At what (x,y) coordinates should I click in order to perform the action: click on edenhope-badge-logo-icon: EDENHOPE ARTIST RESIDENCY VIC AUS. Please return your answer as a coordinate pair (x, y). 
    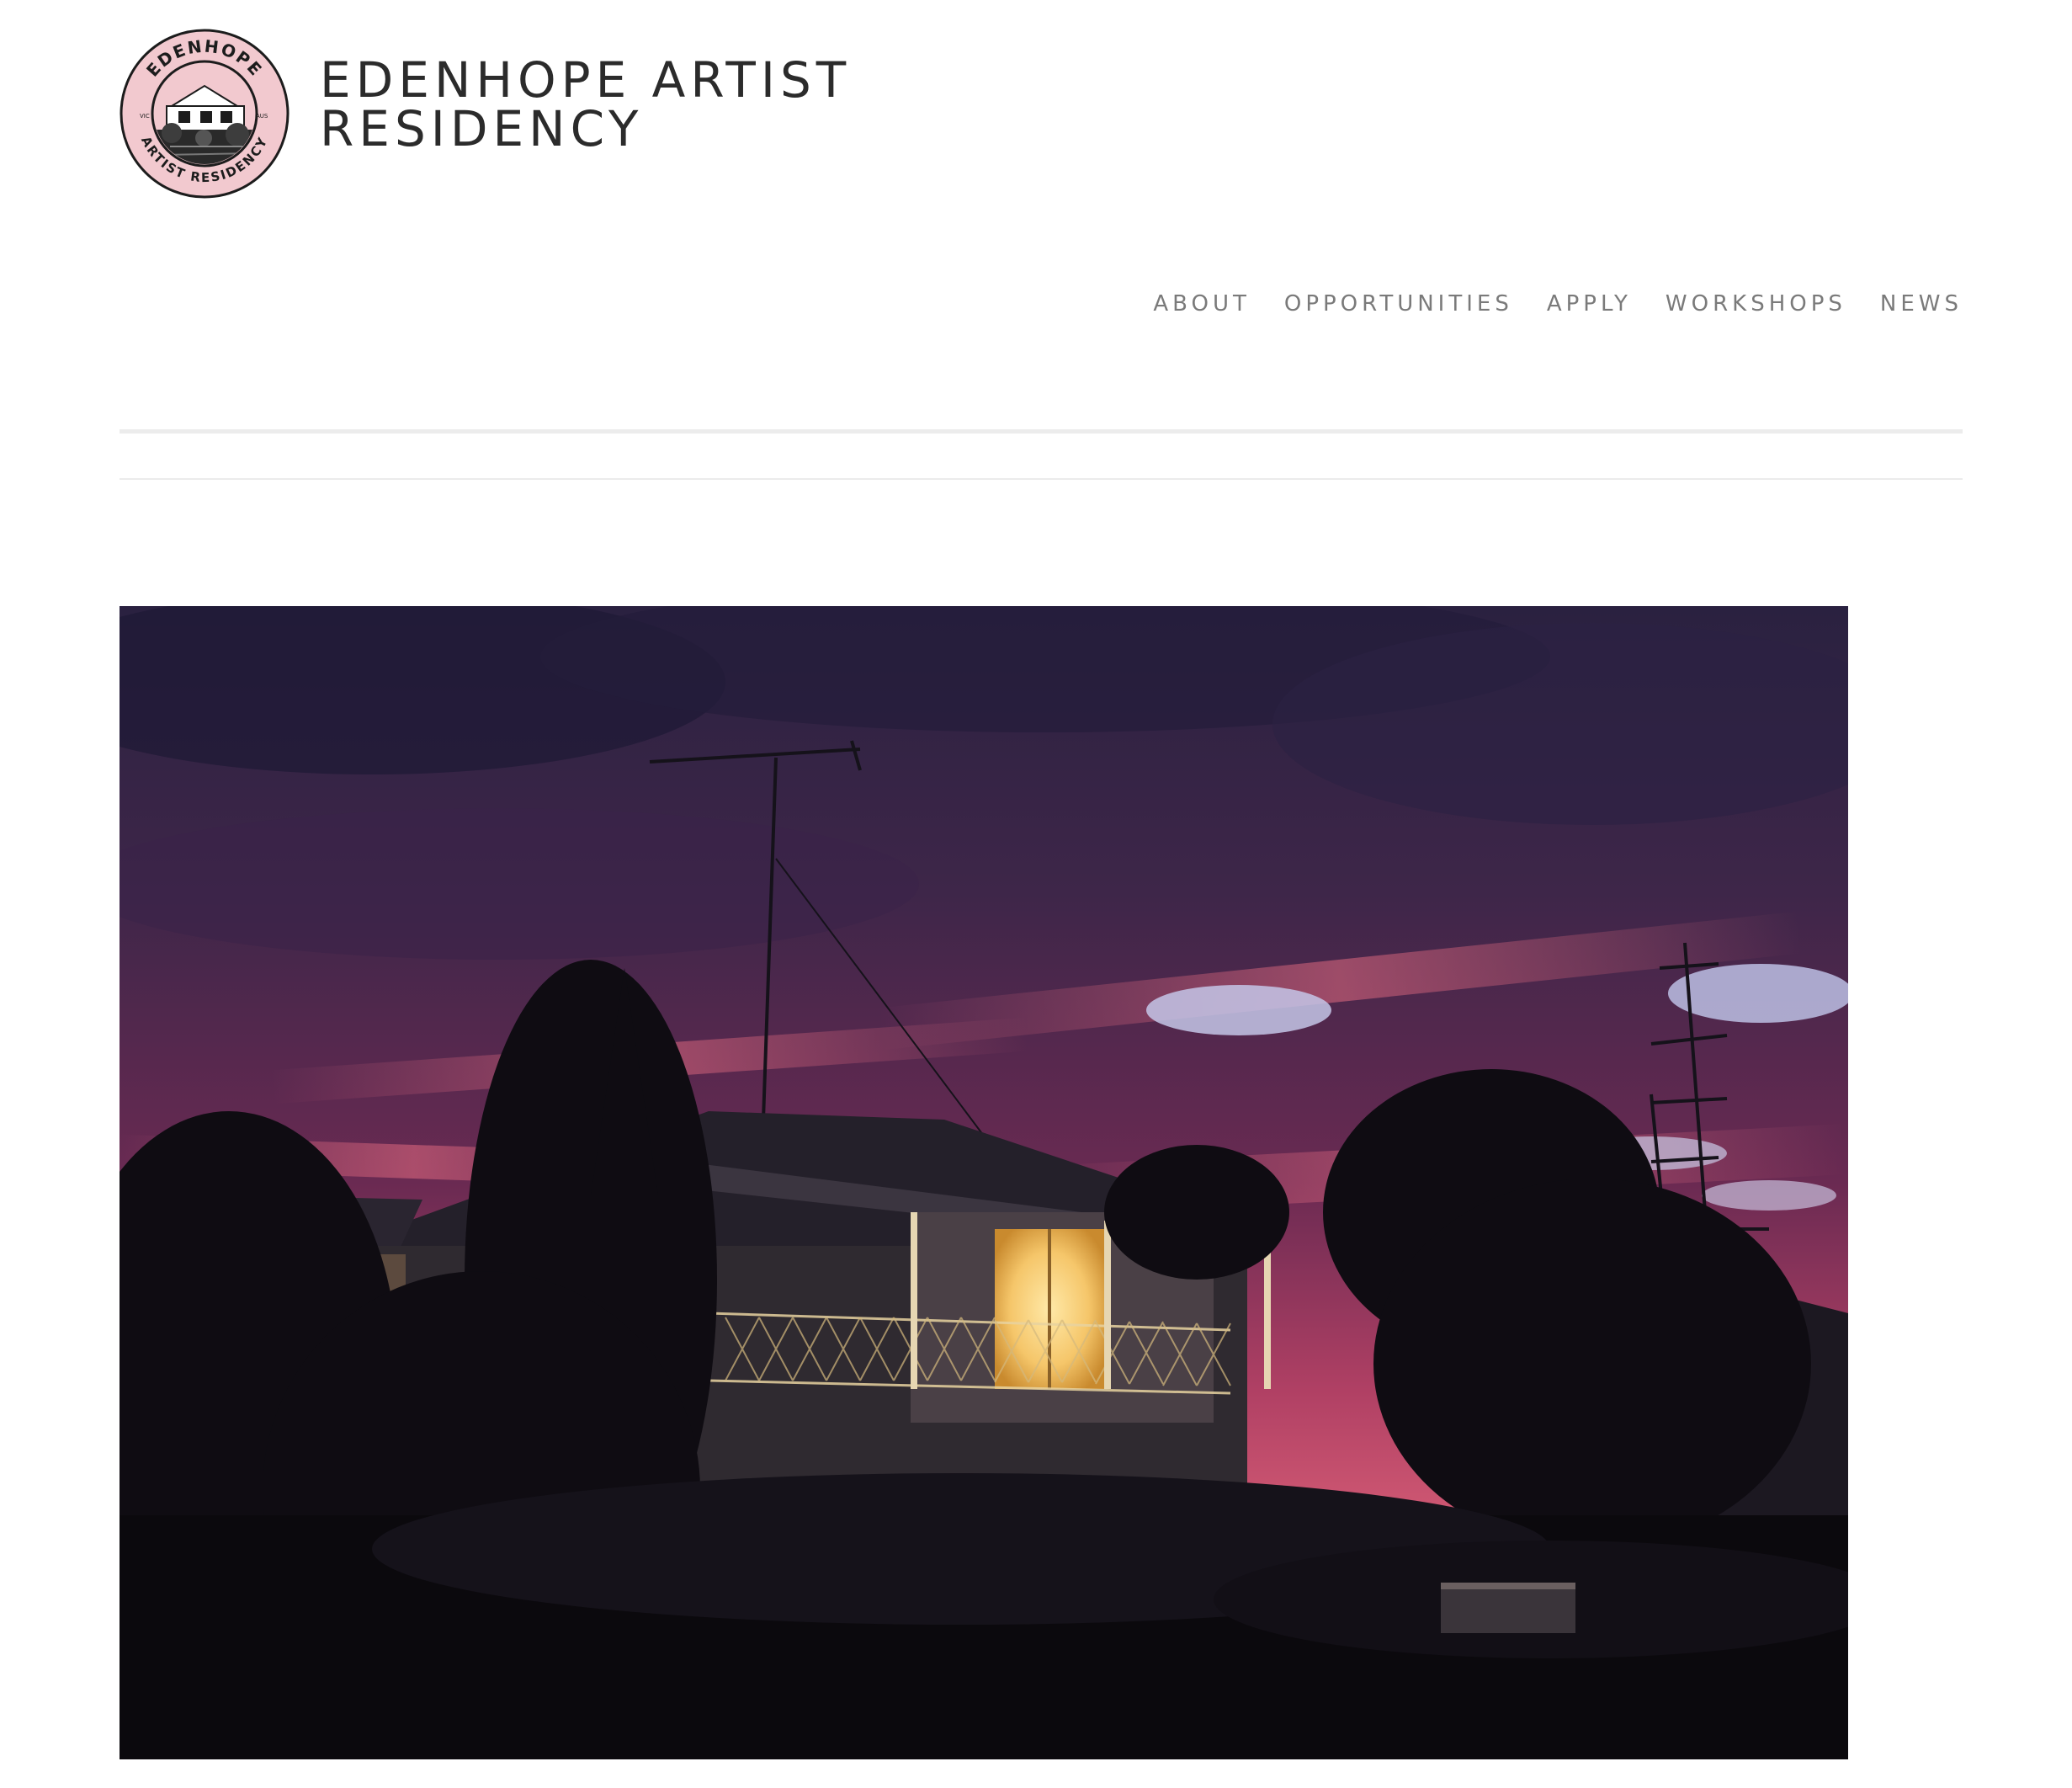
    Looking at the image, I should click on (205, 114).